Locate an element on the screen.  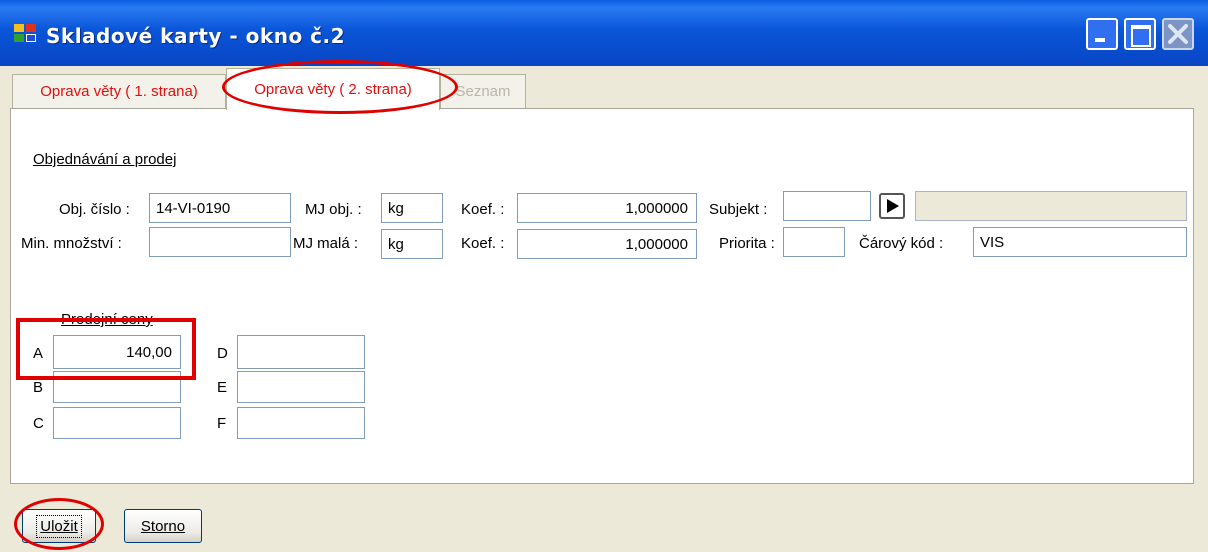
subjekt-field is located at coordinates (827, 206).